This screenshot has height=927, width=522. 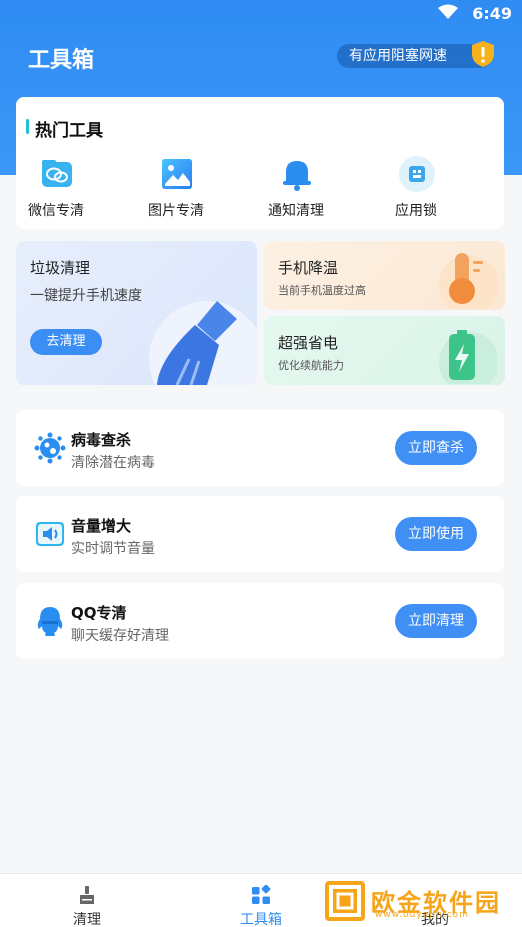 I want to click on watermark-logo, so click(x=345, y=901).